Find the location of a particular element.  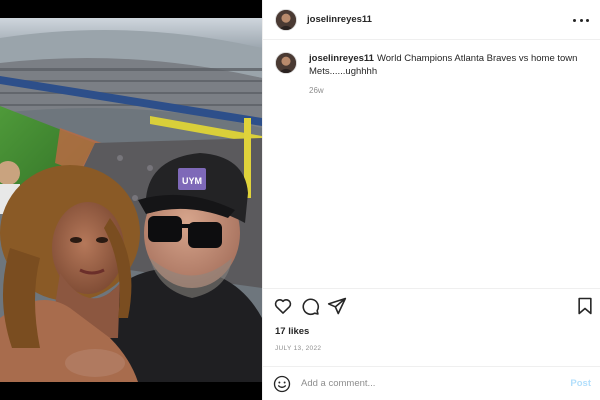

smiley-icon is located at coordinates (282, 384).